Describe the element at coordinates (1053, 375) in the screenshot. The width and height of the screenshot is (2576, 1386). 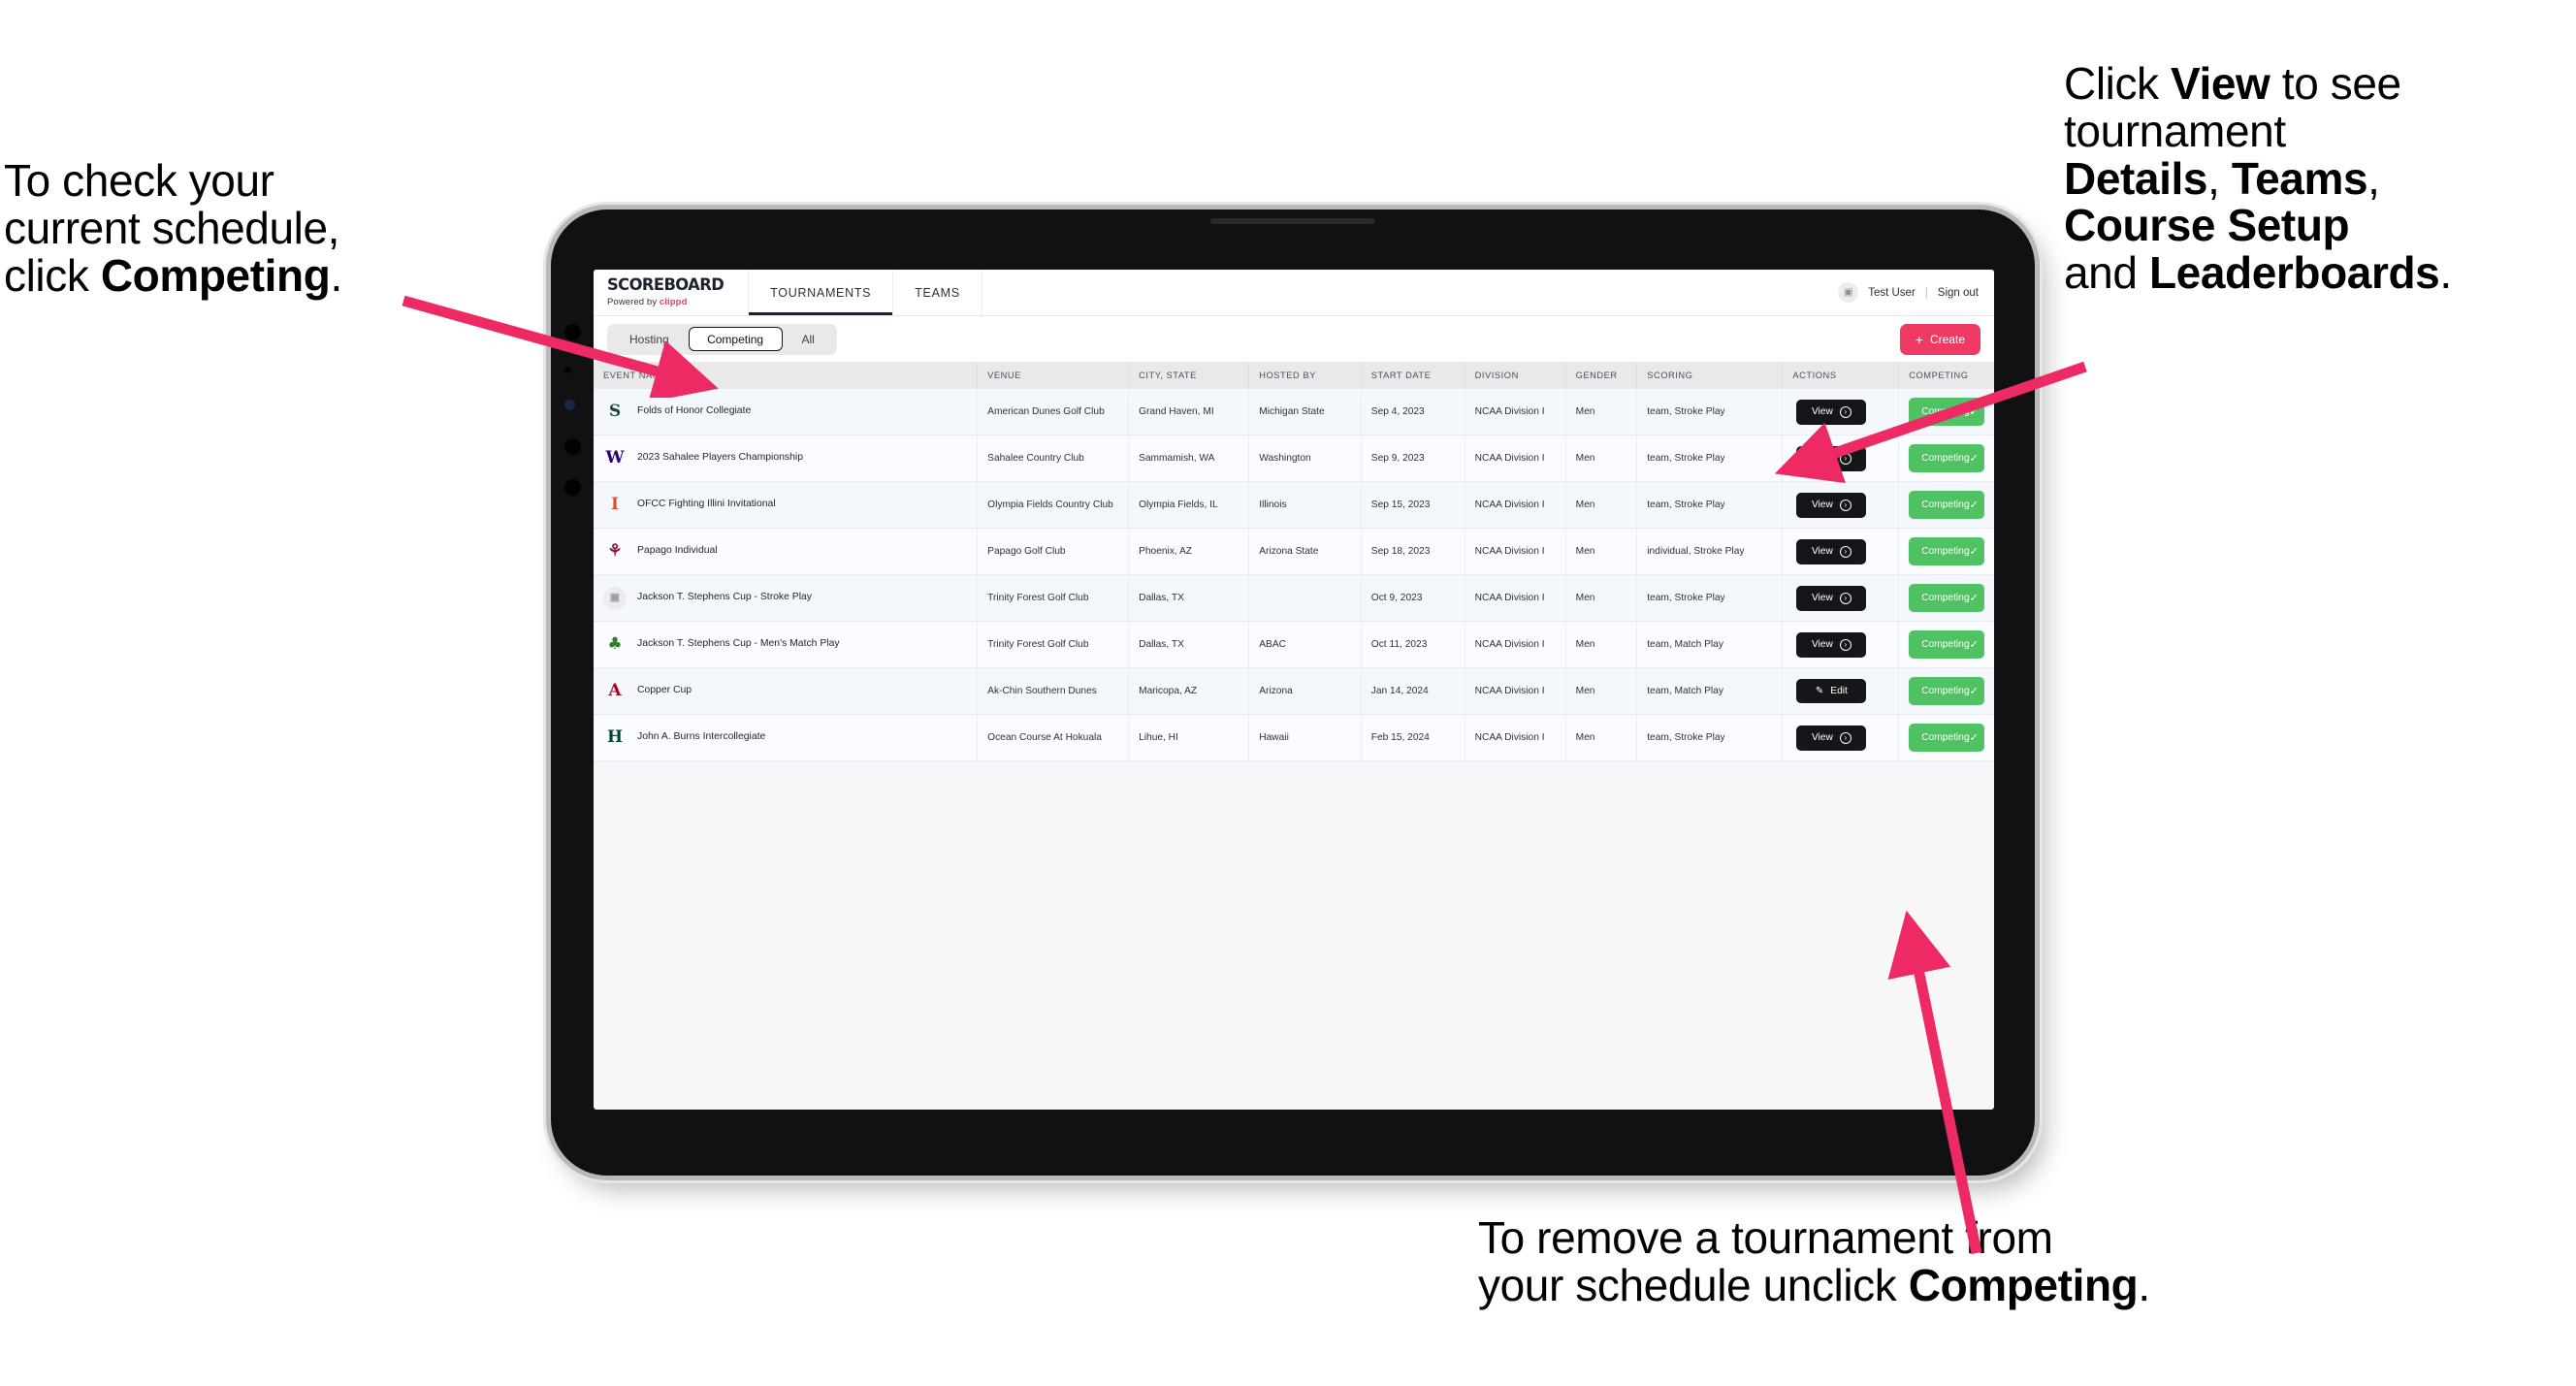
I see `col-venue: VENUE` at that location.